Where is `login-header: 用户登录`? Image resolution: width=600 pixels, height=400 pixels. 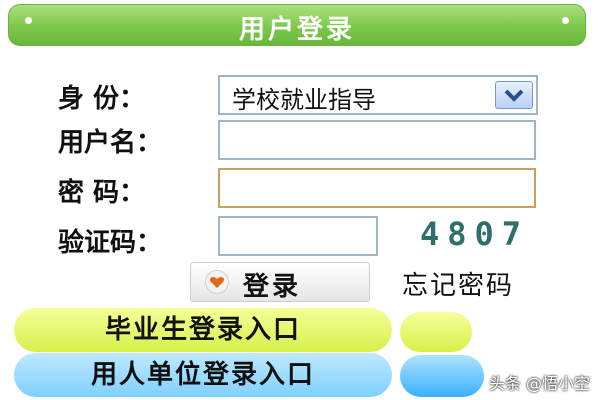 login-header: 用户登录 is located at coordinates (297, 25).